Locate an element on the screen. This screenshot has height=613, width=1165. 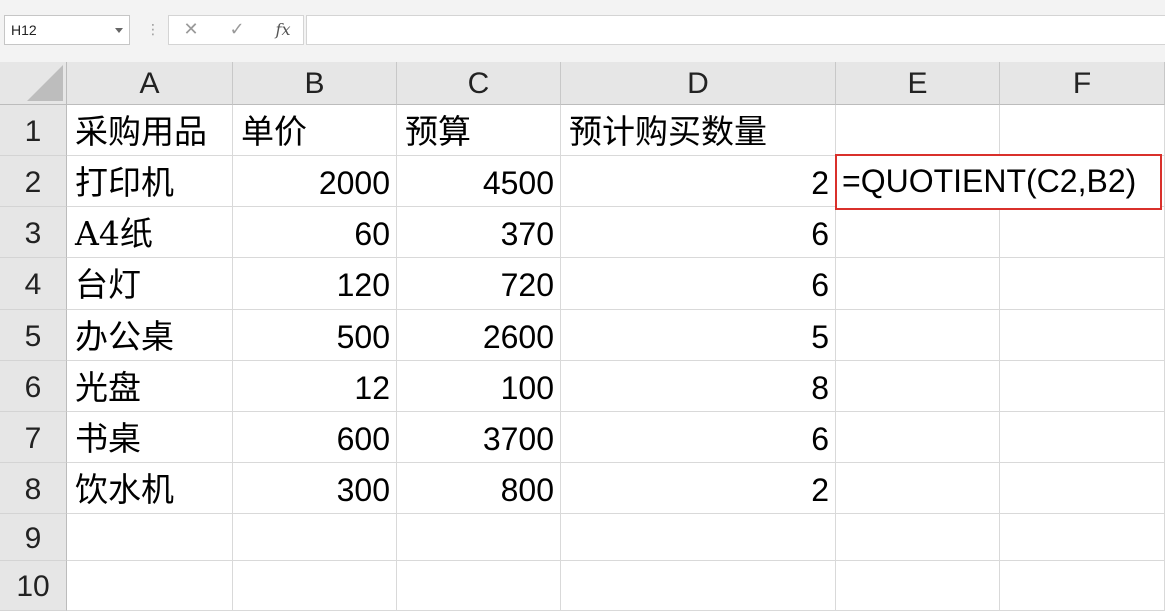
cell-d7: 6 is located at coordinates (698, 437).